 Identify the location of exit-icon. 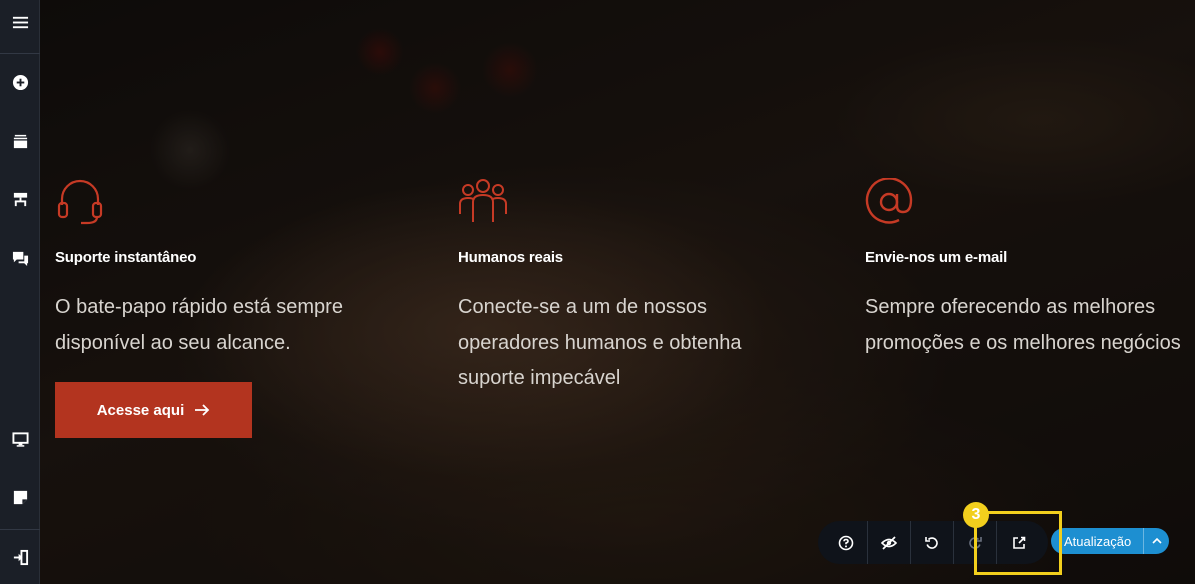
(20, 557).